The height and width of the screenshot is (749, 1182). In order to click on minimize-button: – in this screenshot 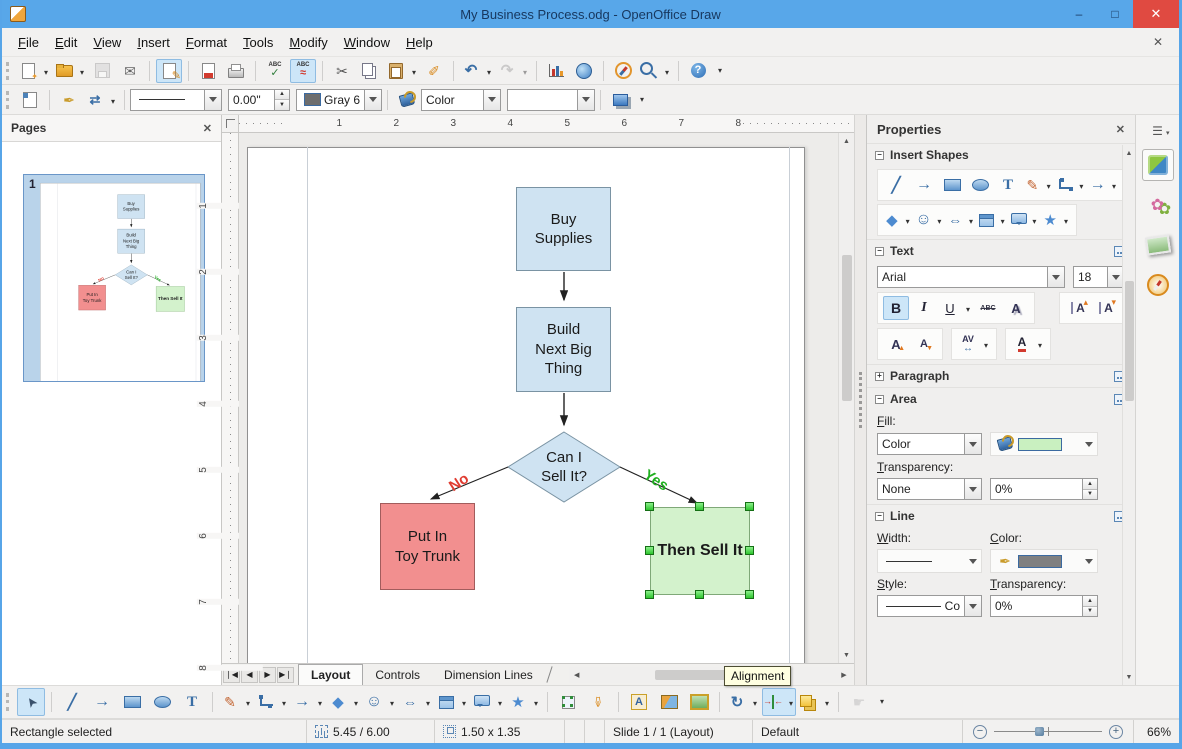, I will do `click(1079, 14)`.